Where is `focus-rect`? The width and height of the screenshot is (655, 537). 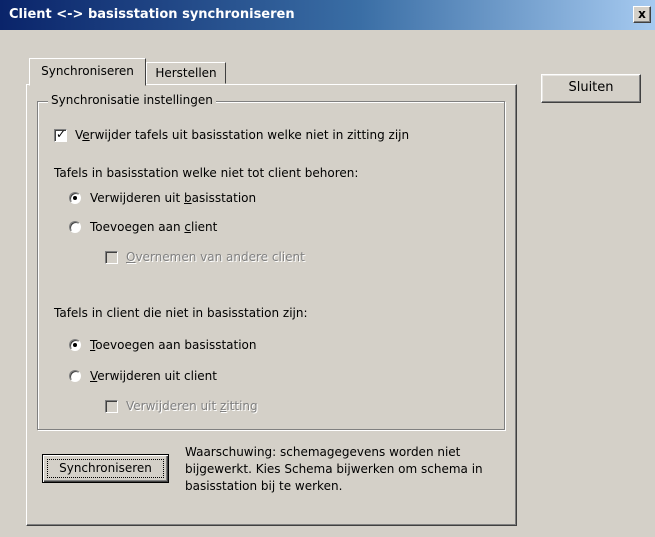 focus-rect is located at coordinates (105, 468).